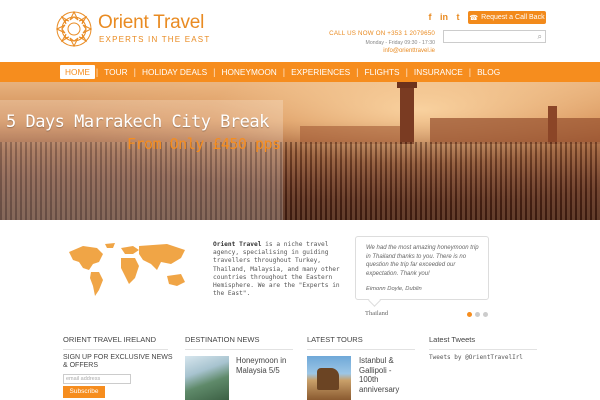 The height and width of the screenshot is (400, 600). What do you see at coordinates (384, 375) in the screenshot?
I see `tour-item-link: Istanbul & Gallipoli - 100th anniversary` at bounding box center [384, 375].